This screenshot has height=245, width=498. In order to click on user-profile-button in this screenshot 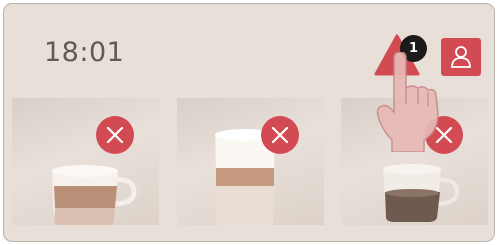, I will do `click(461, 57)`.